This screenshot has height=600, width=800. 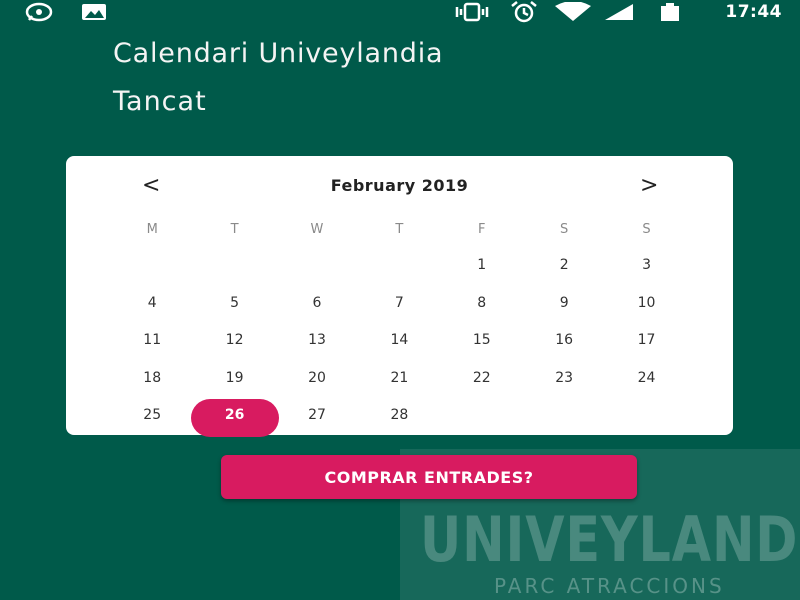 I want to click on day-number: 13, so click(x=317, y=340).